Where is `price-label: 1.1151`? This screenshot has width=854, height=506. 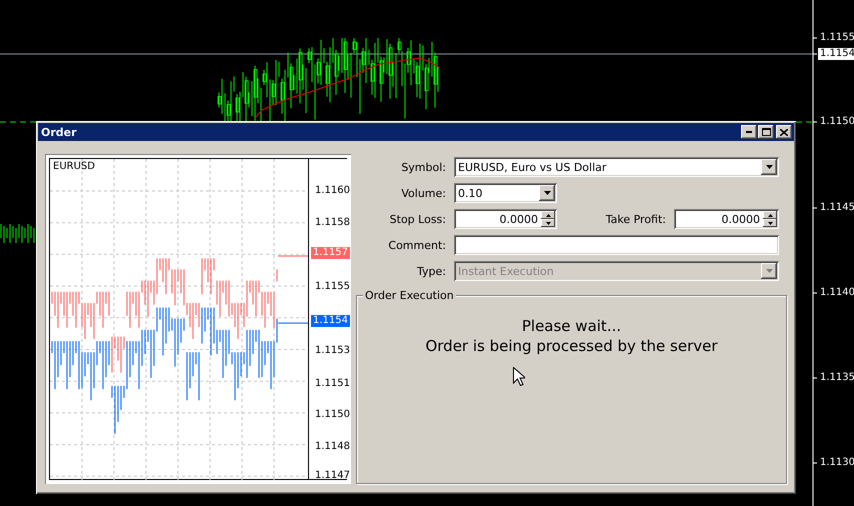
price-label: 1.1151 is located at coordinates (332, 384).